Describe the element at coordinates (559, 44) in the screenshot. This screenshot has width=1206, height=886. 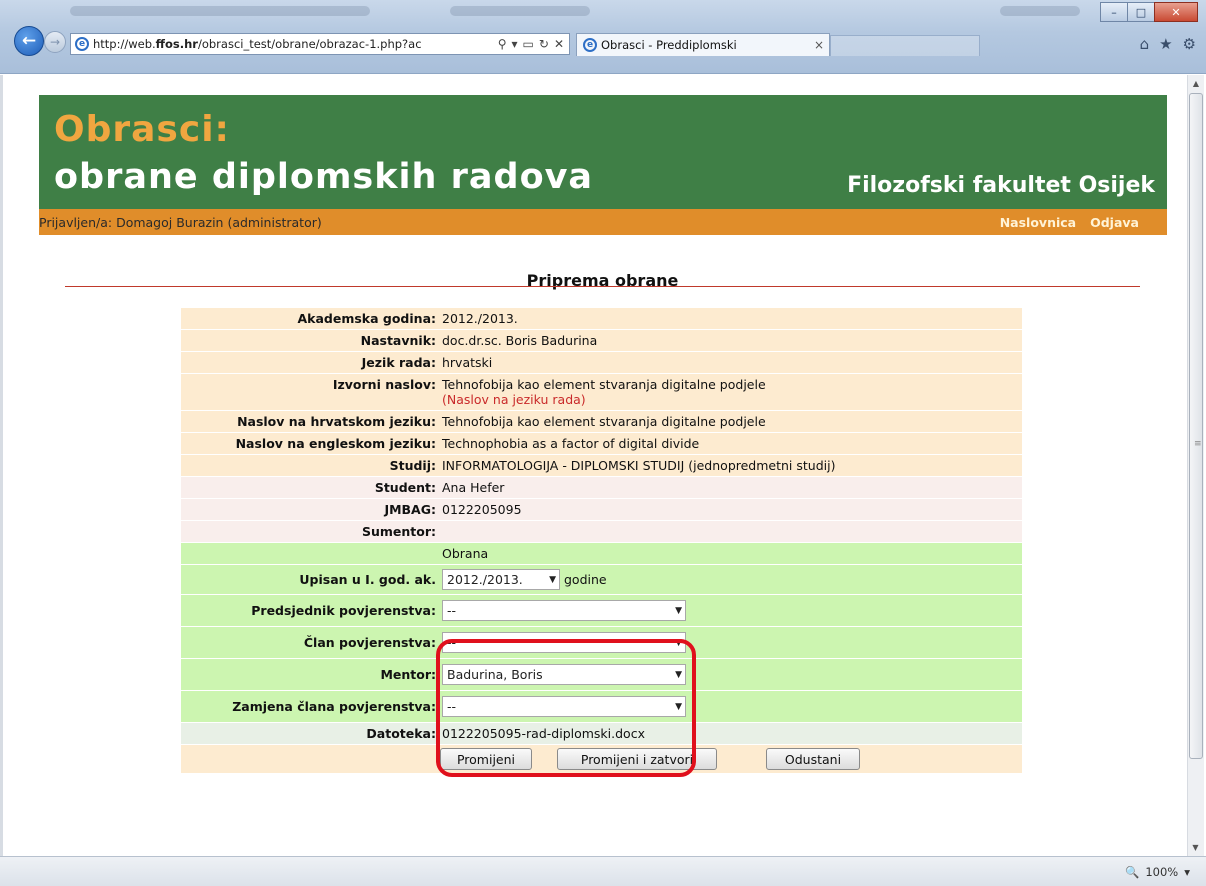
I see `stop-icon: ✕` at that location.